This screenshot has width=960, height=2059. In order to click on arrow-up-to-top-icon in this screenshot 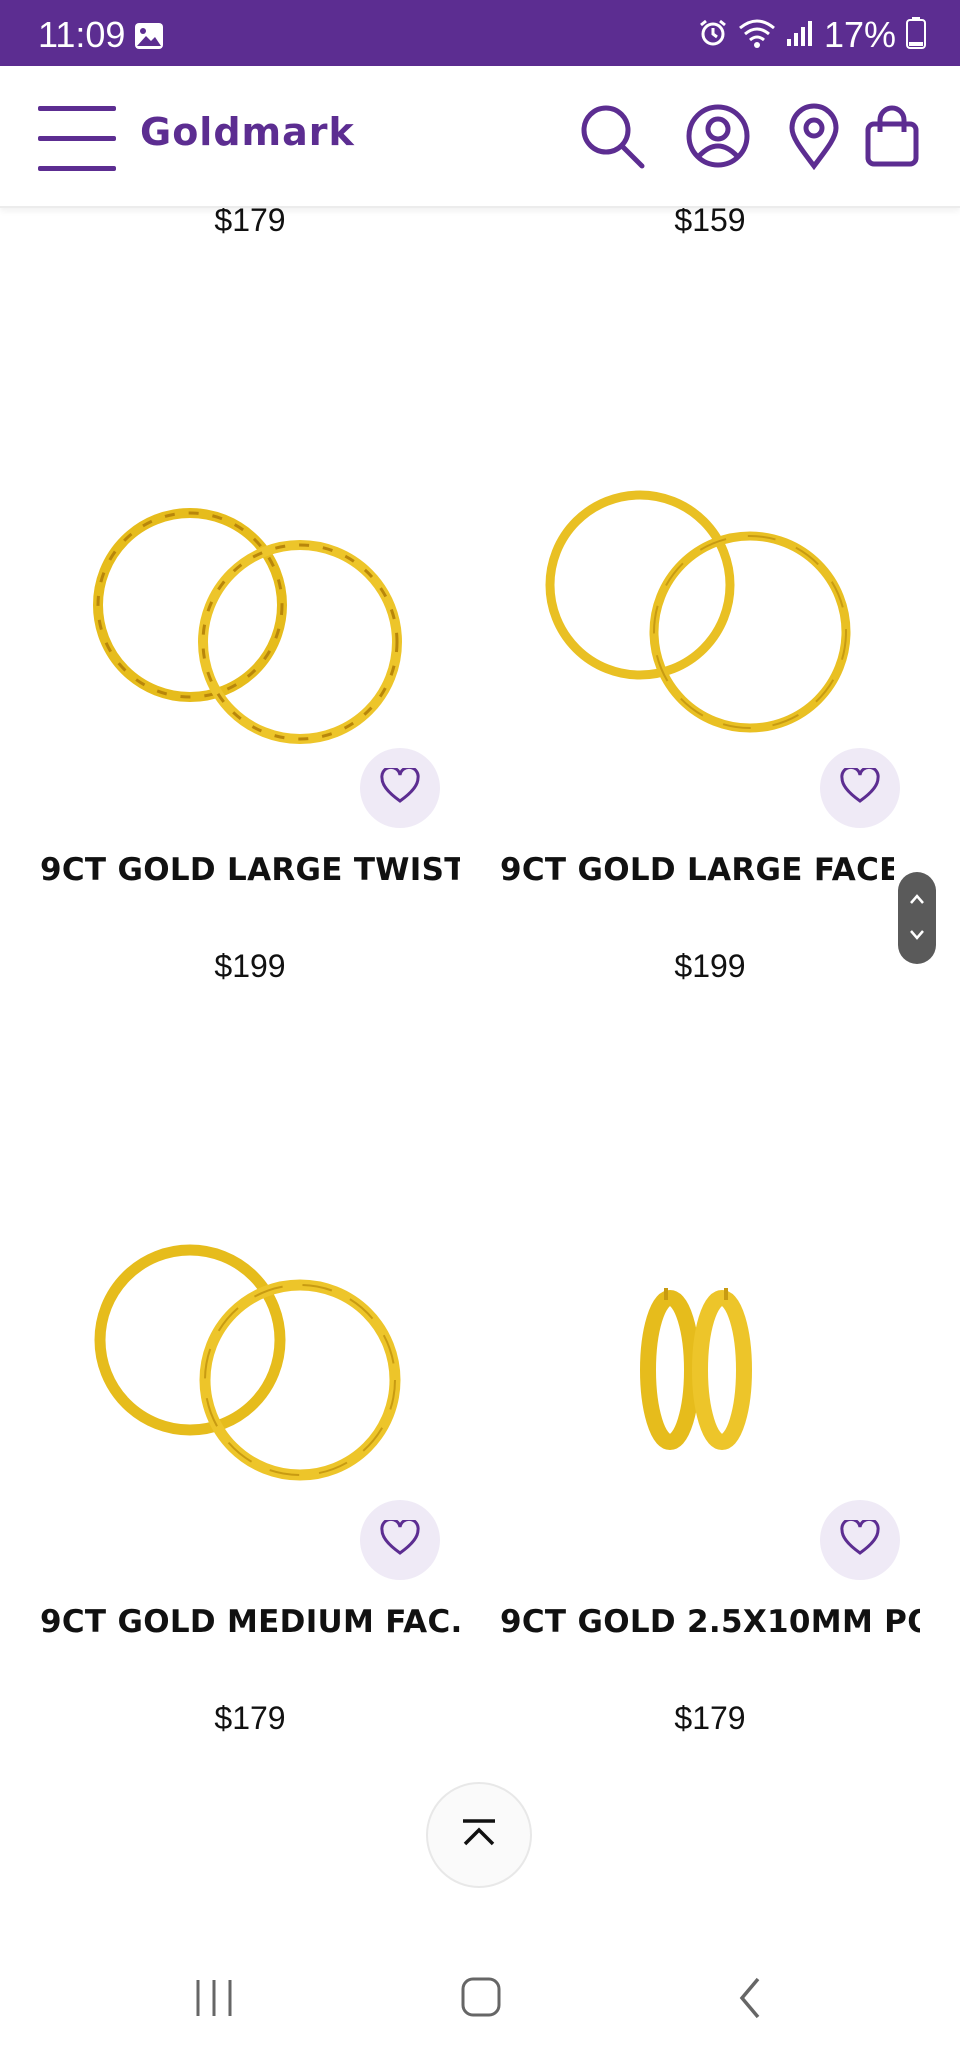, I will do `click(479, 1835)`.